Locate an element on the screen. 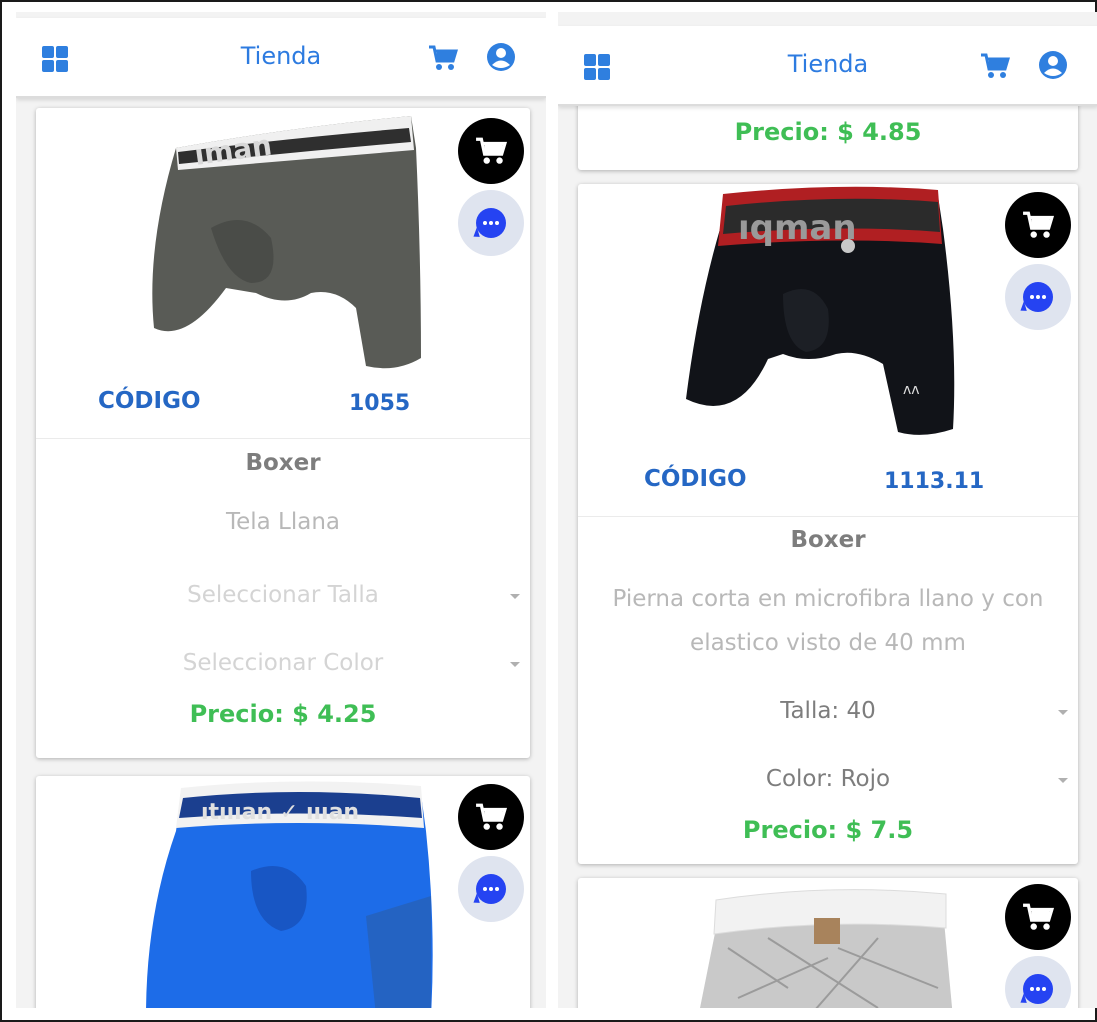 This screenshot has width=1097, height=1022. size-select: Talla: 40 is located at coordinates (828, 712).